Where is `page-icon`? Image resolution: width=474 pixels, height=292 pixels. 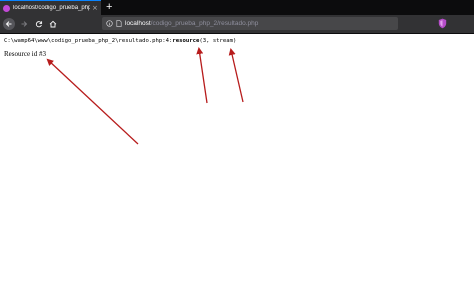 page-icon is located at coordinates (119, 23).